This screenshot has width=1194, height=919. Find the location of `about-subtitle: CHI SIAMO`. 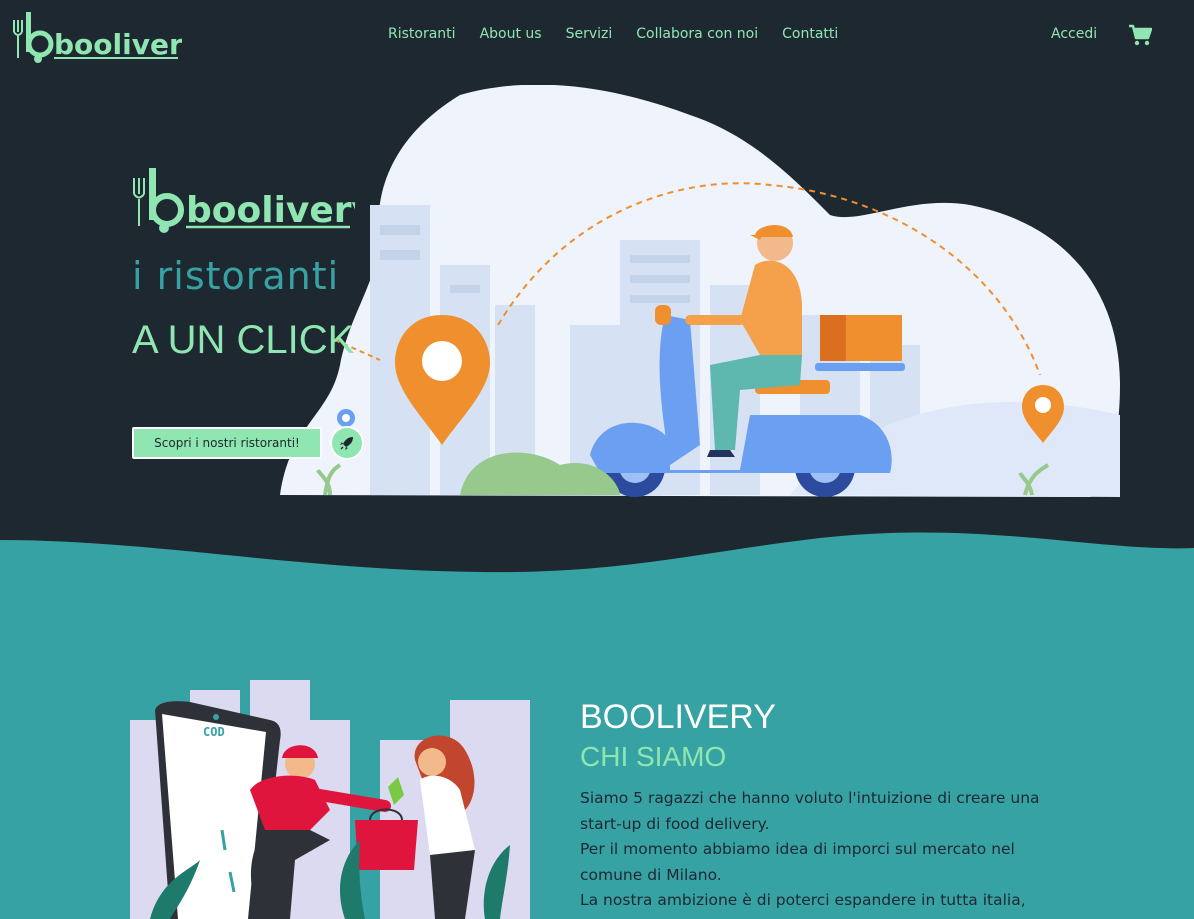

about-subtitle: CHI SIAMO is located at coordinates (653, 756).